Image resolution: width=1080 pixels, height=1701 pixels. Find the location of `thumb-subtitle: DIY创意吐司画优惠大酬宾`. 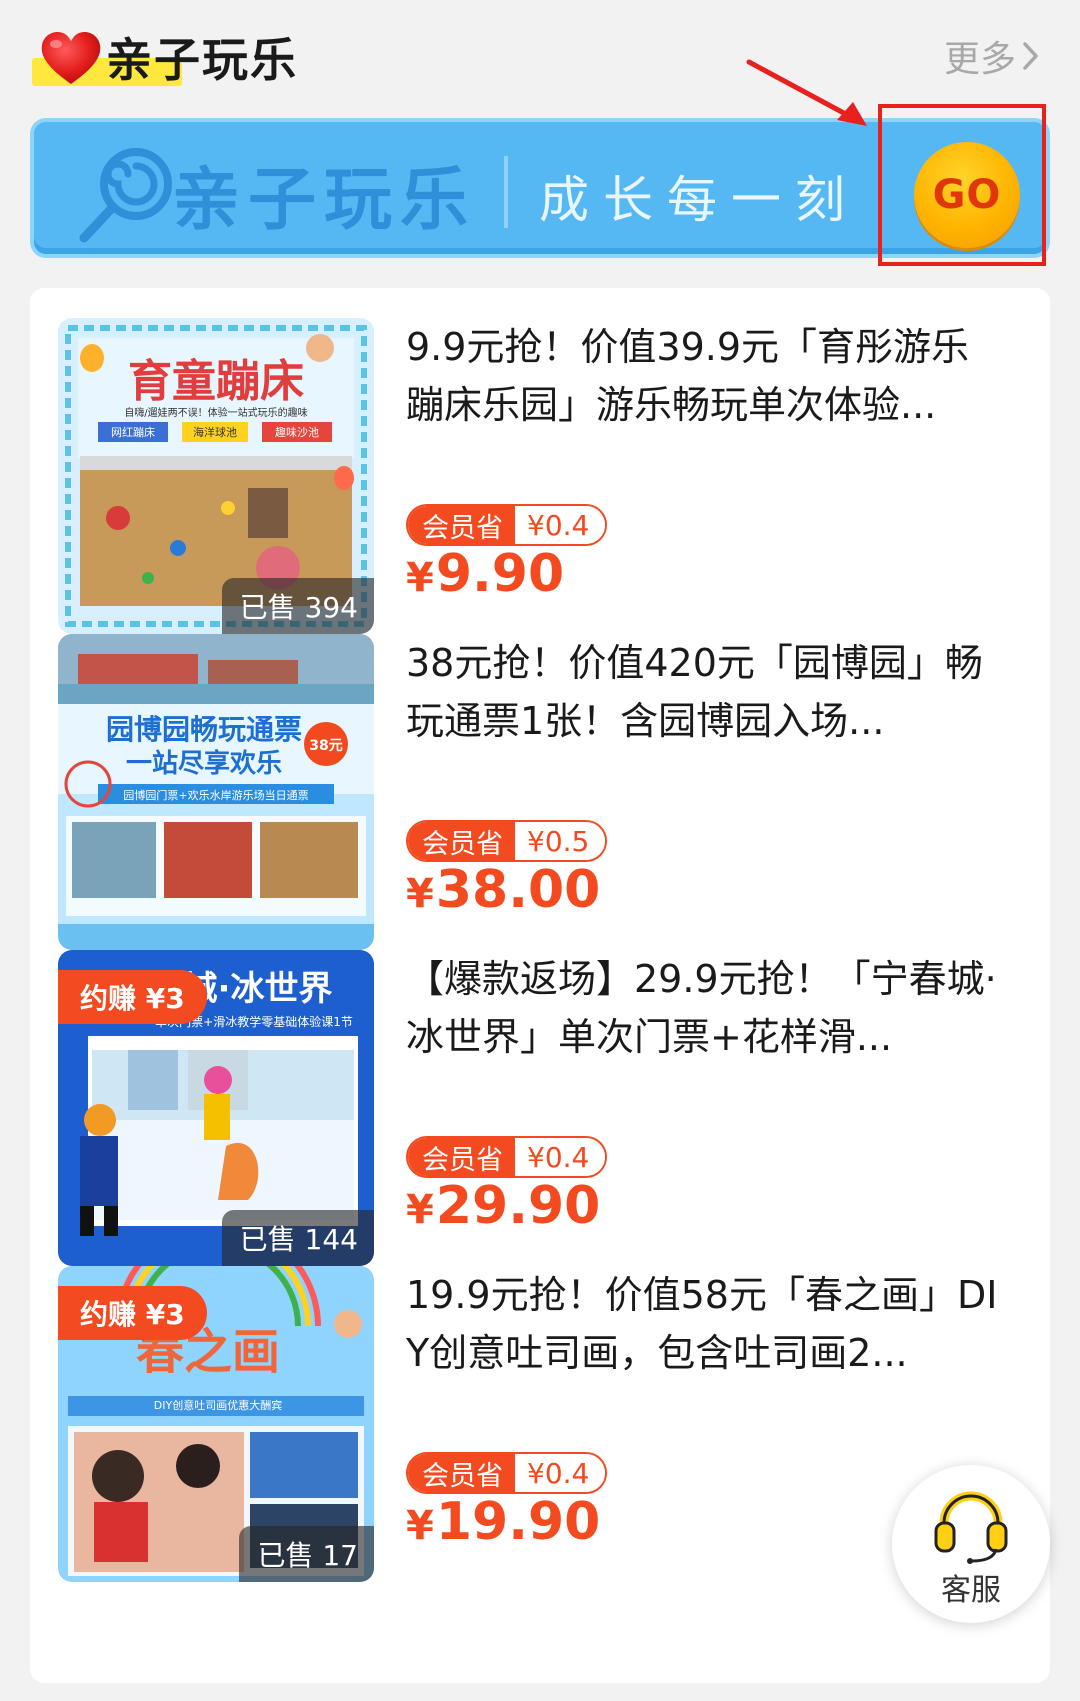

thumb-subtitle: DIY创意吐司画优惠大酬宾 is located at coordinates (218, 1405).